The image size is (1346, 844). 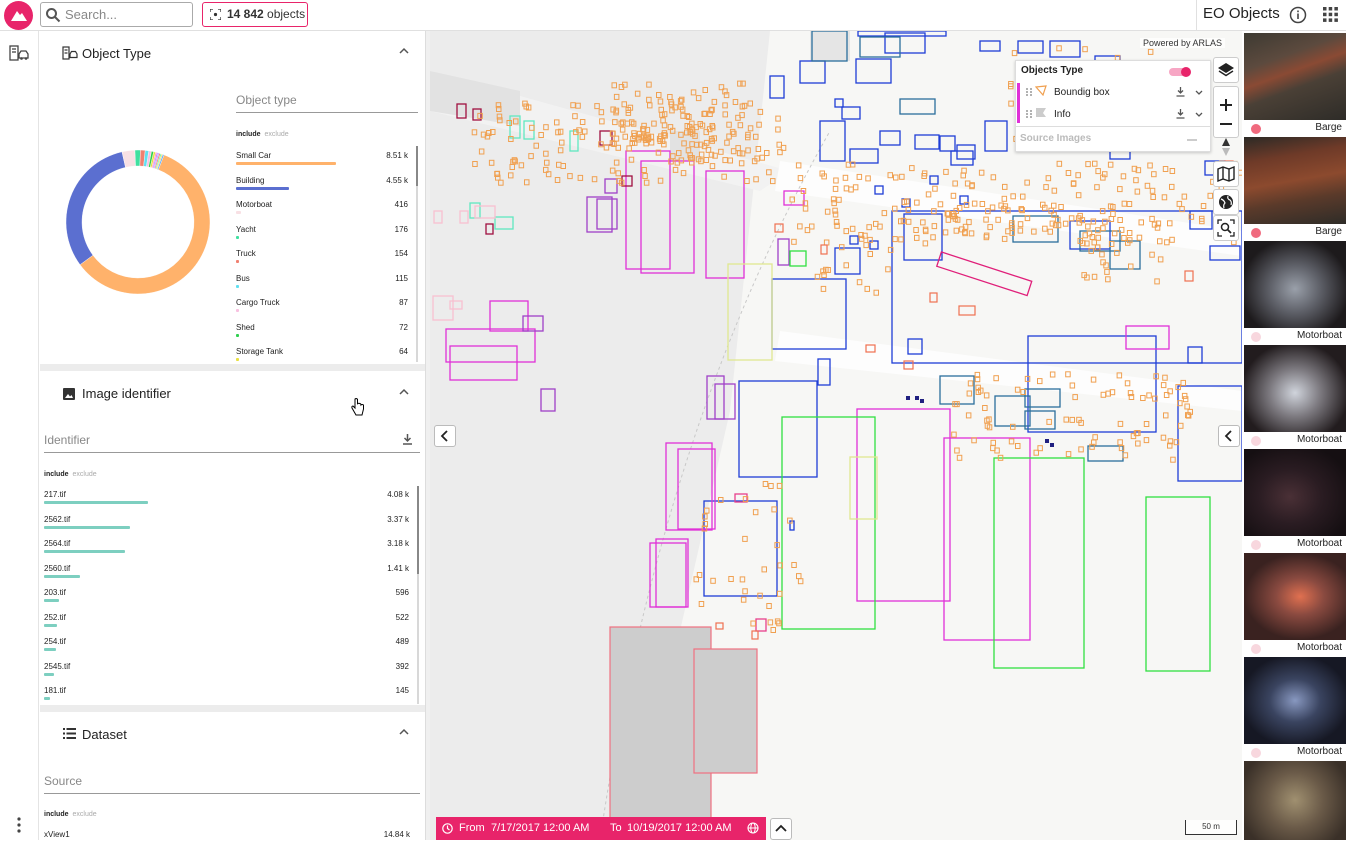 I want to click on list-item: 254.tif 489, so click(x=226, y=649).